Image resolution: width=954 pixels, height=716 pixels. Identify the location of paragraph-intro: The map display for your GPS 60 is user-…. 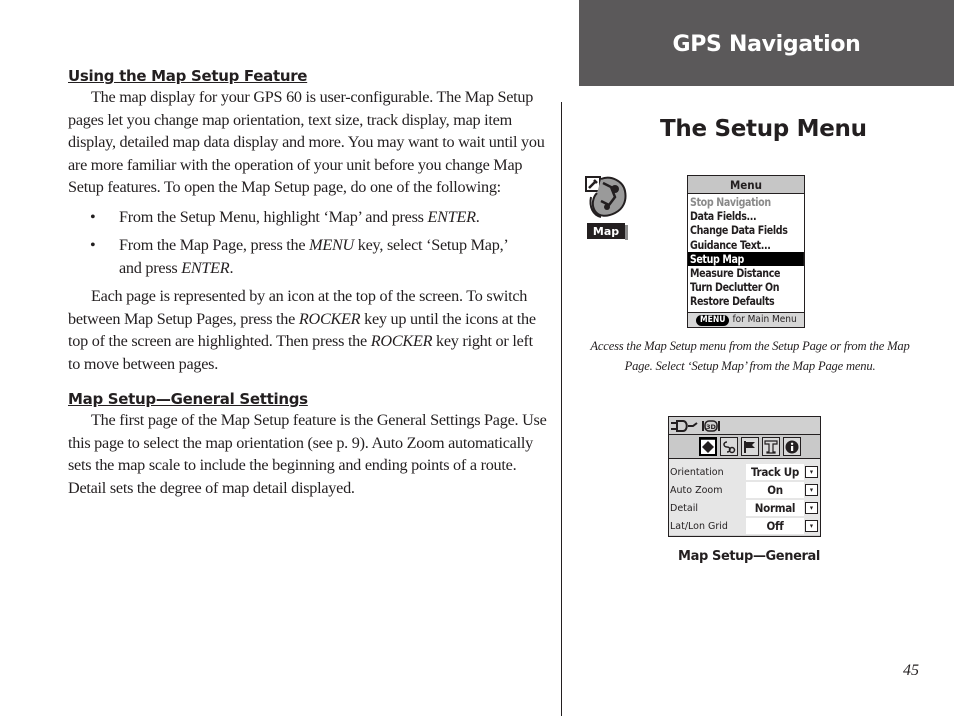
(306, 142).